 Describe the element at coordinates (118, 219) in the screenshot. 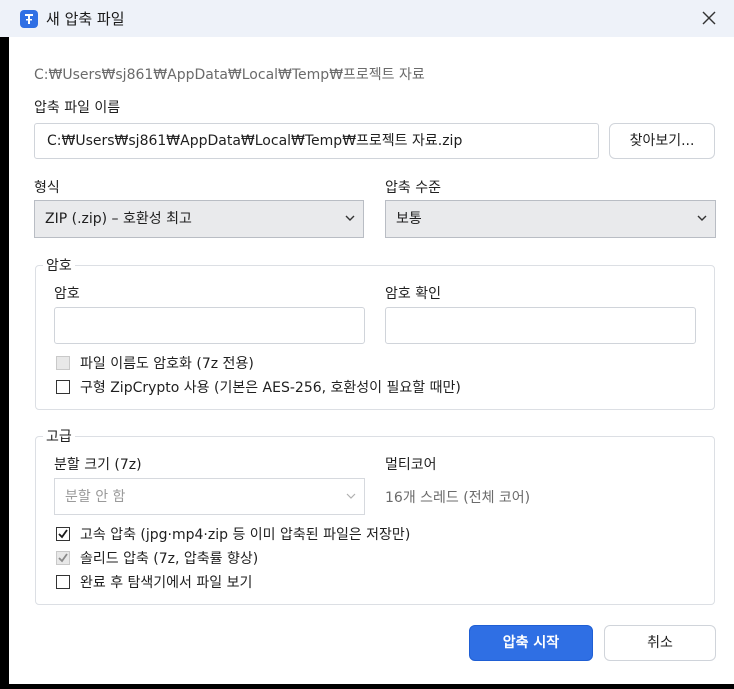

I see `format-select-value: ZIP (.zip) – 호환성 최고` at that location.